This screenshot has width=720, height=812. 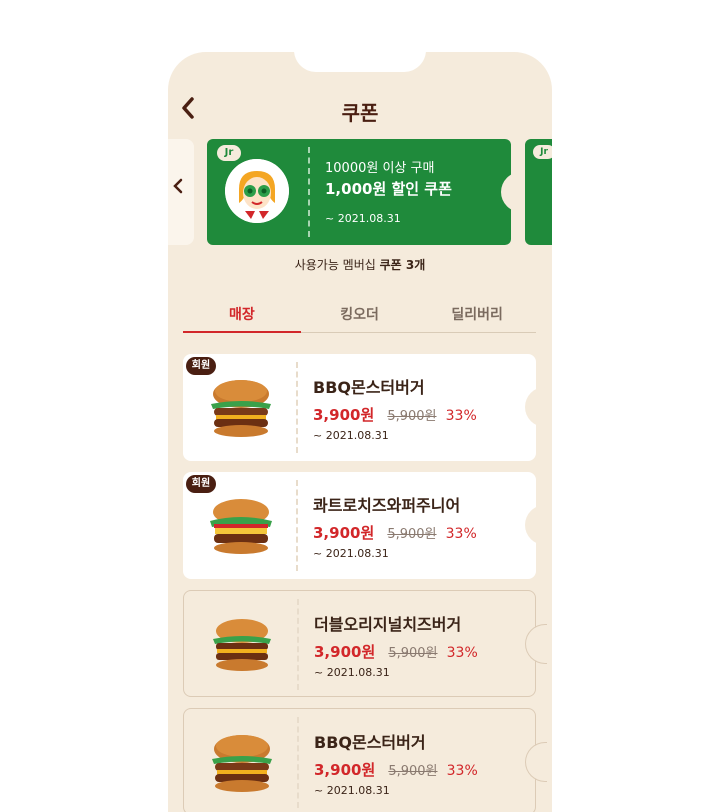 I want to click on coupon-benefit: 1,000원 할인 쿠폰, so click(x=388, y=189).